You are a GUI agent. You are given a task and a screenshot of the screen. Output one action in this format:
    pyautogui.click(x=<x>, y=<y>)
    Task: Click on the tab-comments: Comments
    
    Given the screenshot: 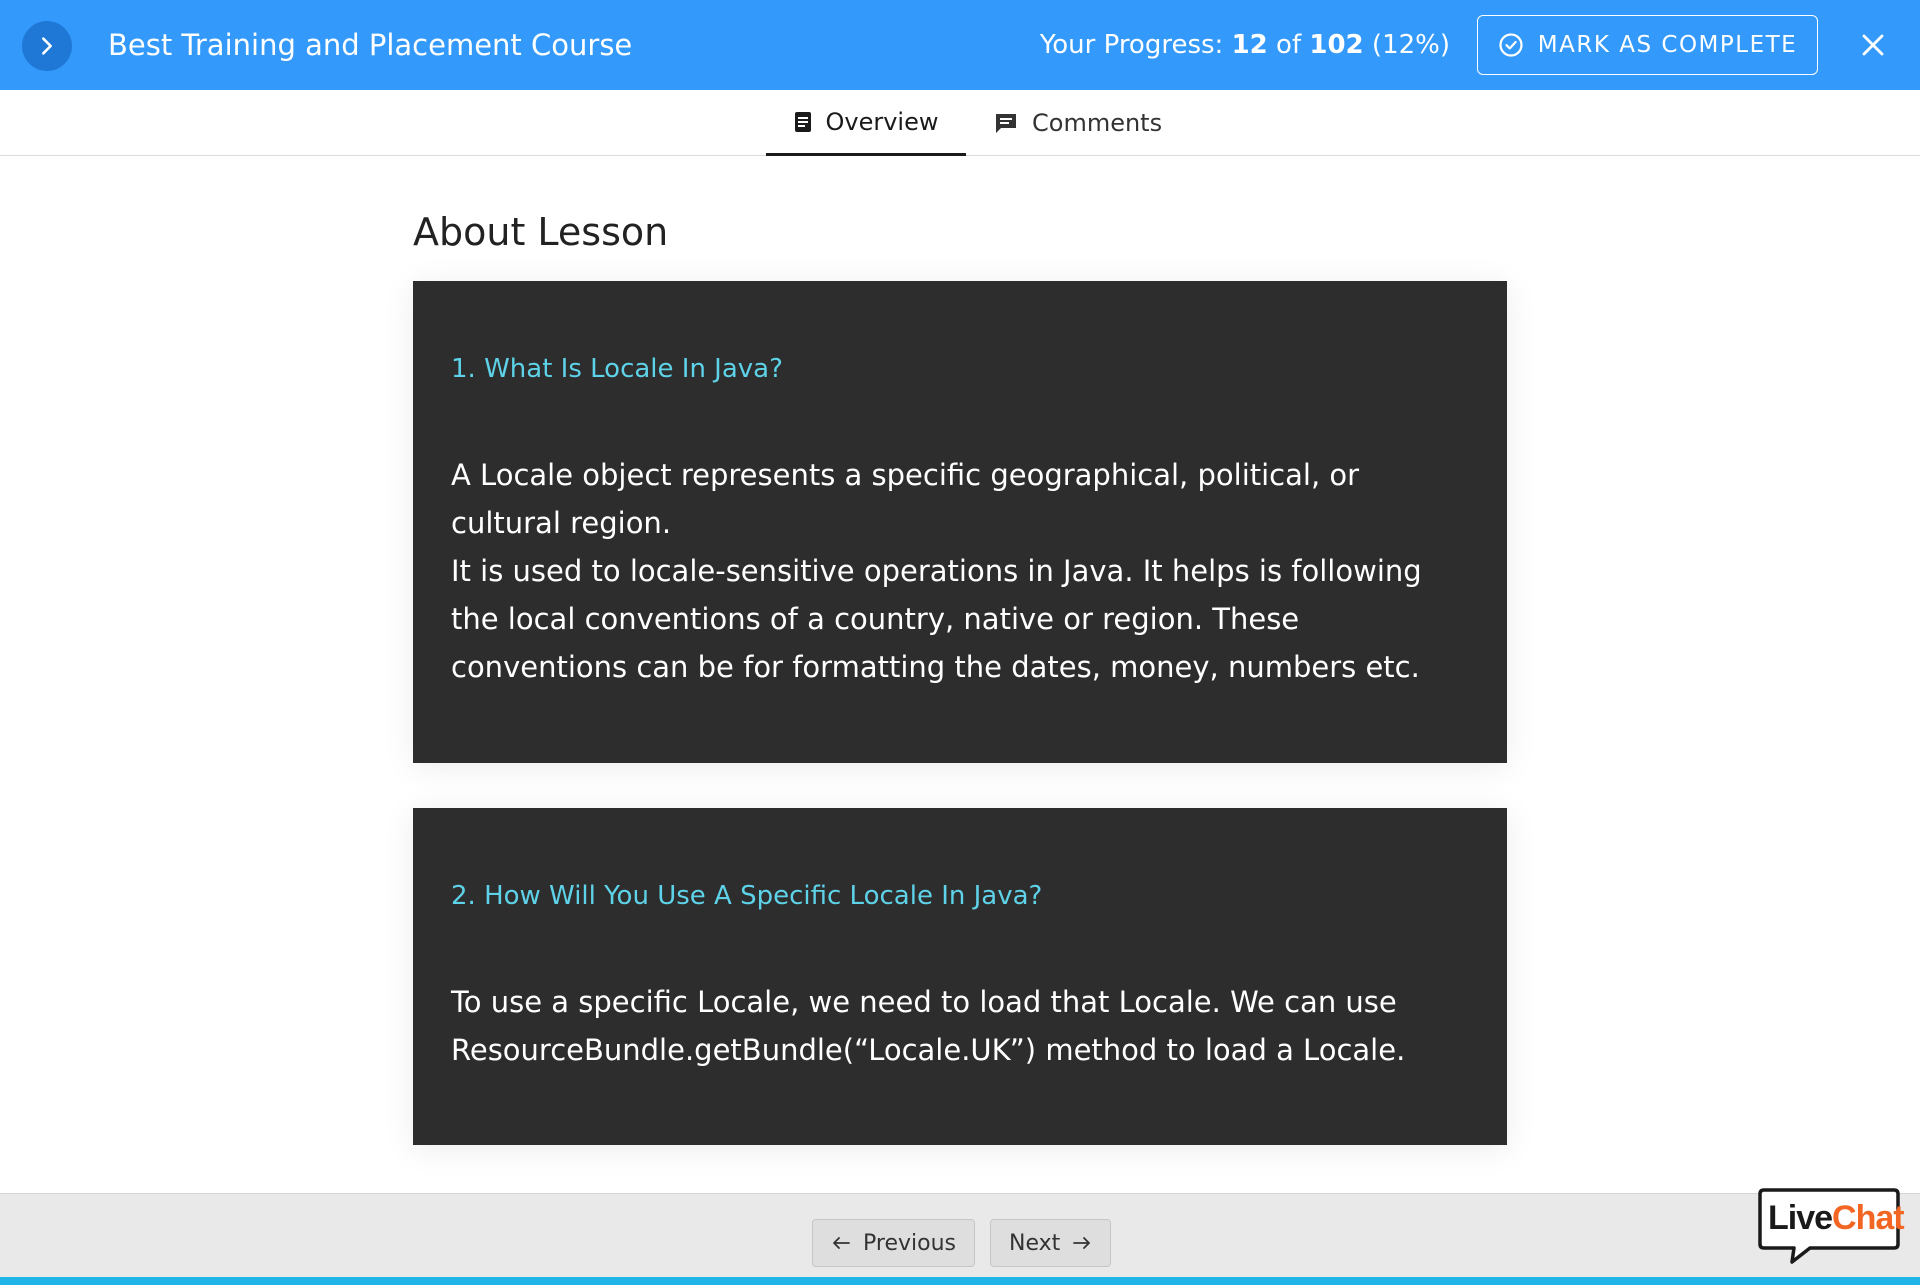 What is the action you would take?
    pyautogui.click(x=1078, y=123)
    